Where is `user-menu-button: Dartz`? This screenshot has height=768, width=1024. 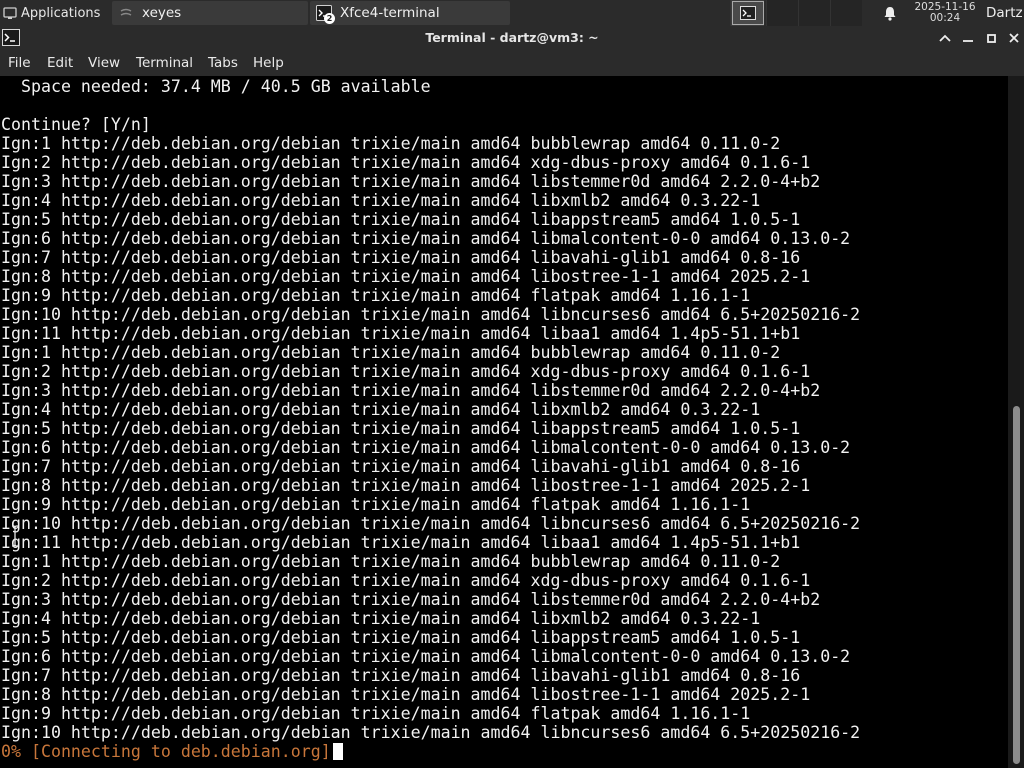 user-menu-button: Dartz is located at coordinates (1005, 13).